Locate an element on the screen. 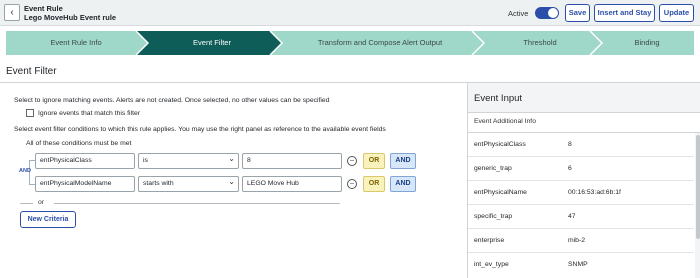 The image size is (700, 278). event-field-key: specific_trap is located at coordinates (493, 216).